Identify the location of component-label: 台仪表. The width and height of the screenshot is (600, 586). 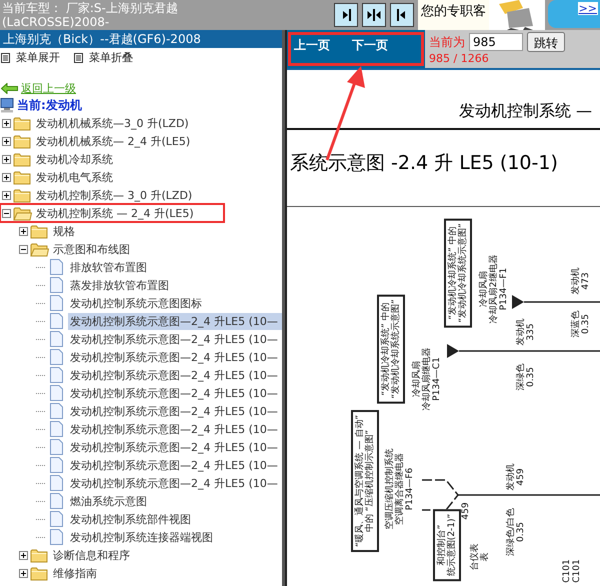
(475, 557).